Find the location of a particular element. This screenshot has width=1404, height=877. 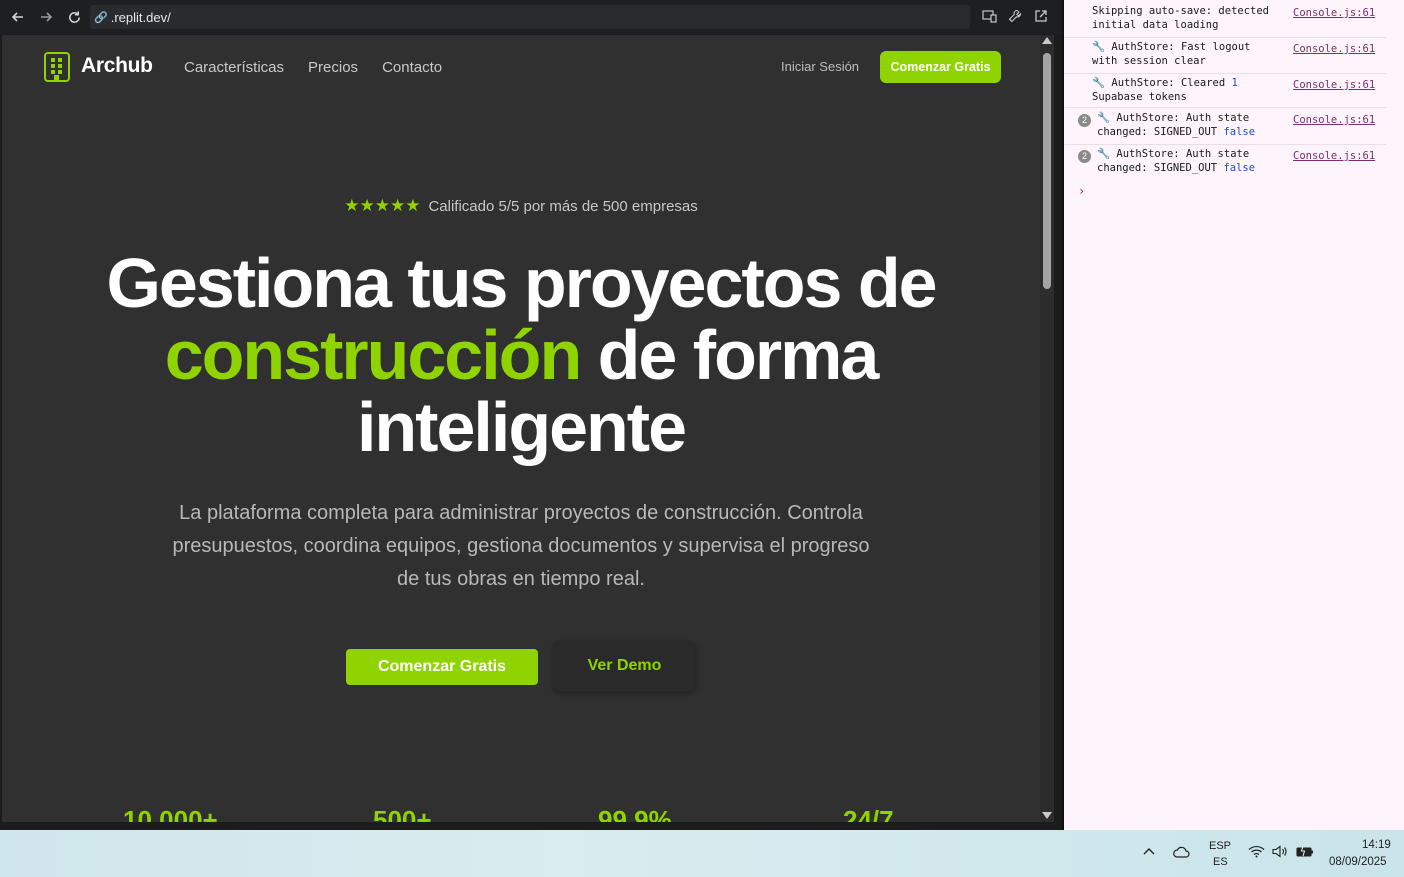

hero-cta-button: Comenzar Gratis is located at coordinates (442, 667).